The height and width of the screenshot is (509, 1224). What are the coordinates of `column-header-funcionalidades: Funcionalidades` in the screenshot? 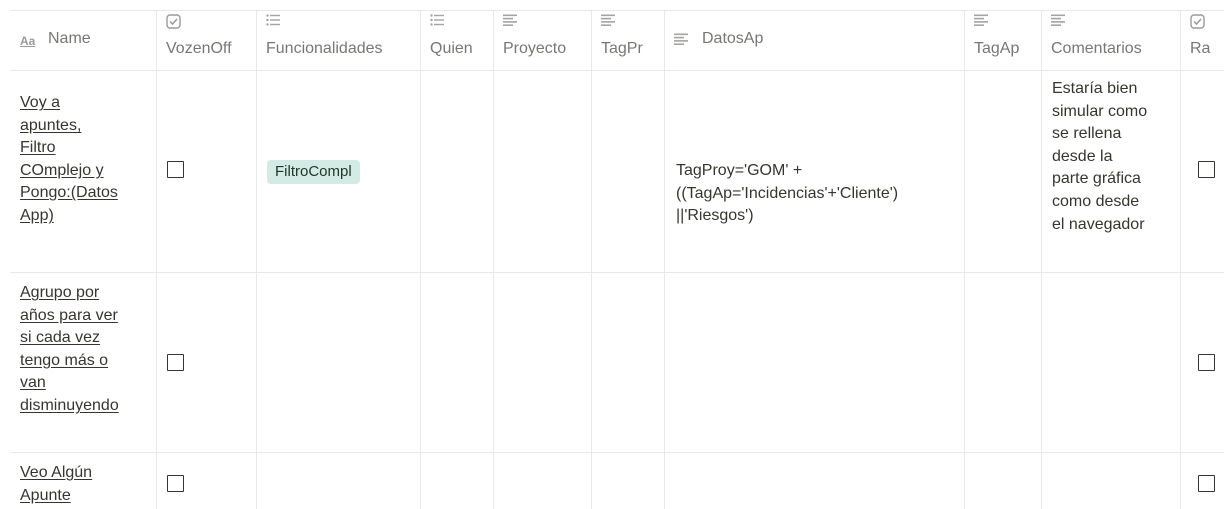 It's located at (338, 40).